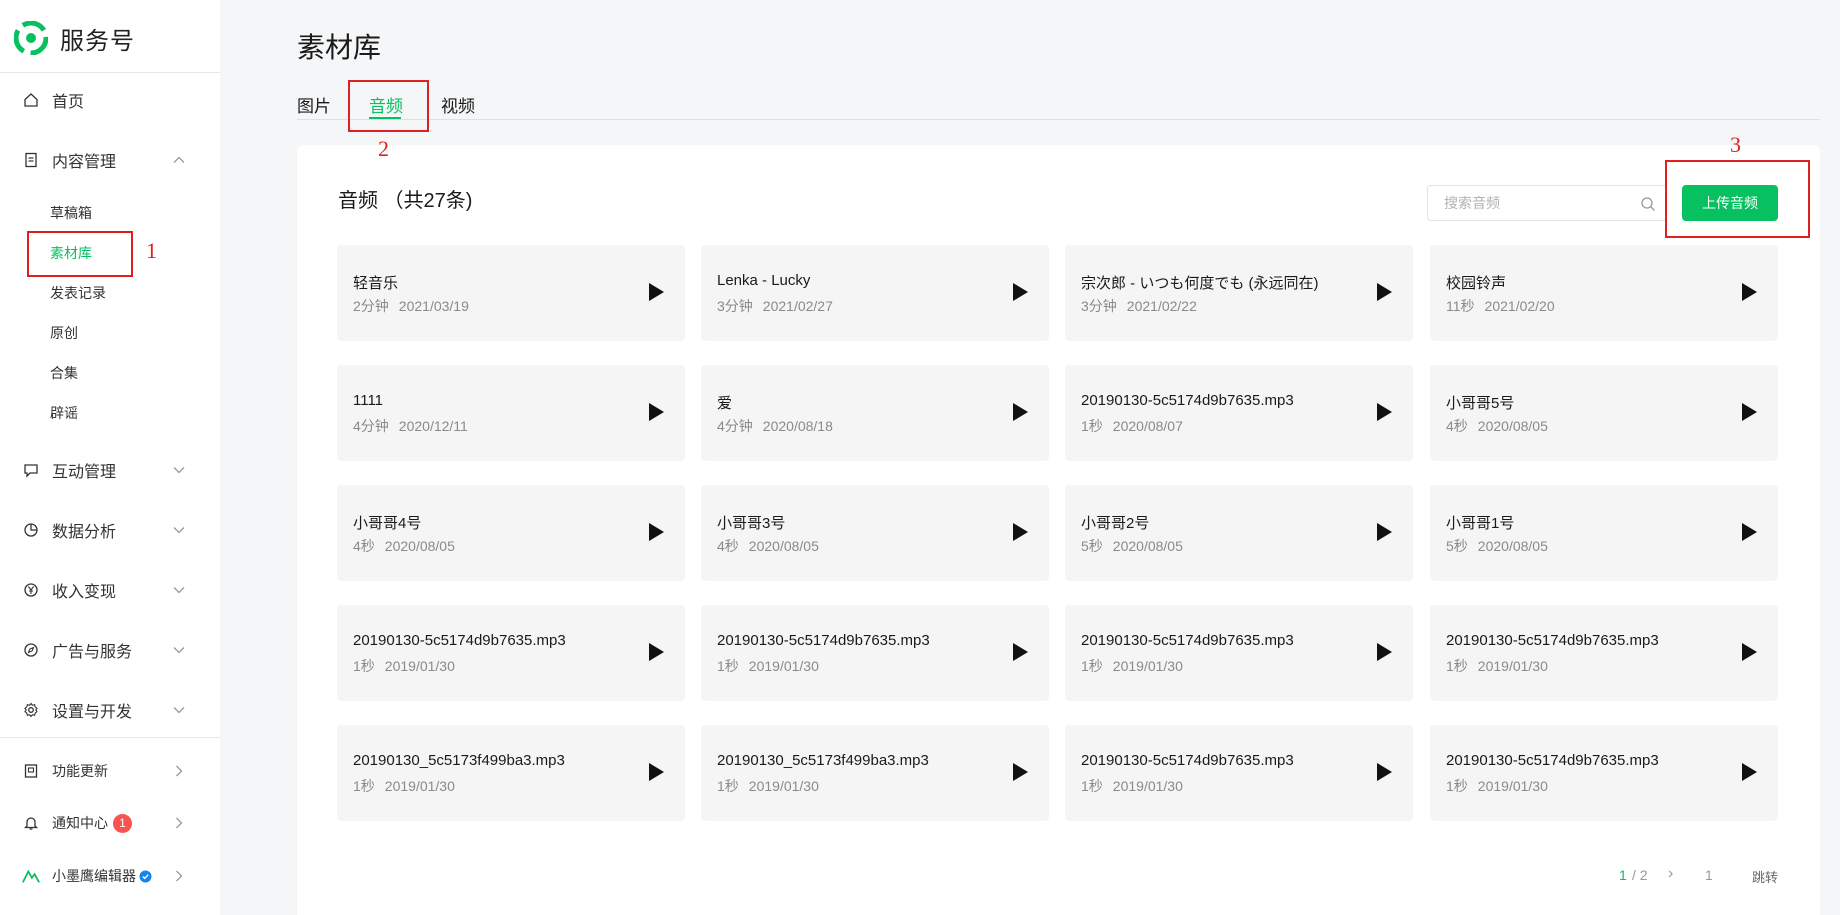 This screenshot has width=1840, height=915. Describe the element at coordinates (364, 546) in the screenshot. I see `audio-duration: 4秒` at that location.